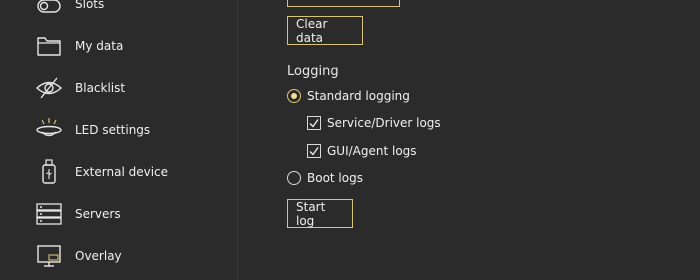 The image size is (700, 280). What do you see at coordinates (372, 151) in the screenshot?
I see `gui-agent-logs-label: GUI/Agent logs` at bounding box center [372, 151].